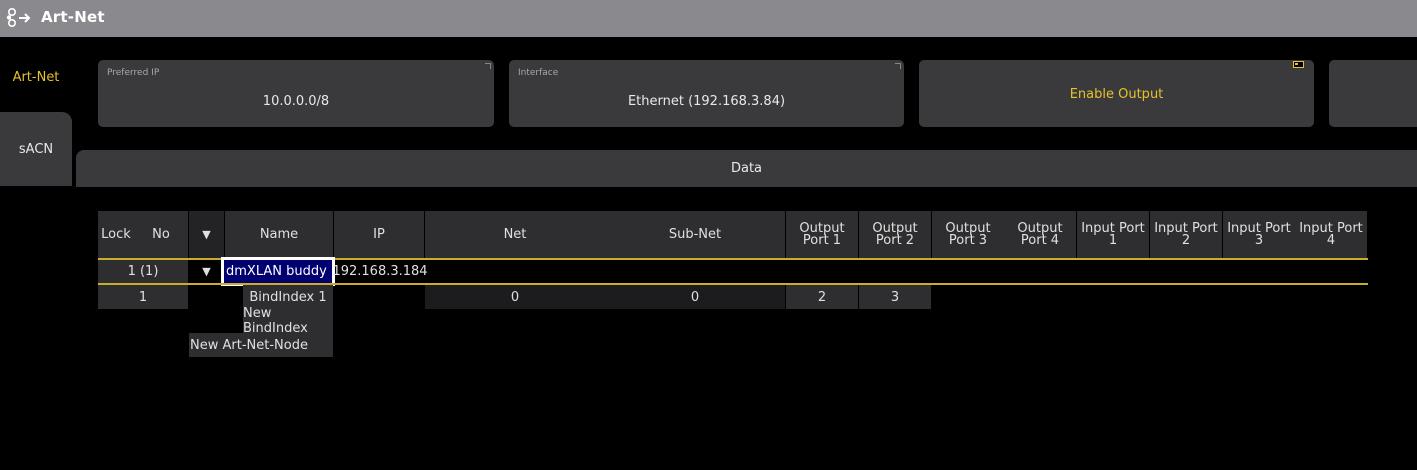 The image size is (1417, 470). I want to click on interface-button: Interface Ethernet (192.168.3.84), so click(706, 93).